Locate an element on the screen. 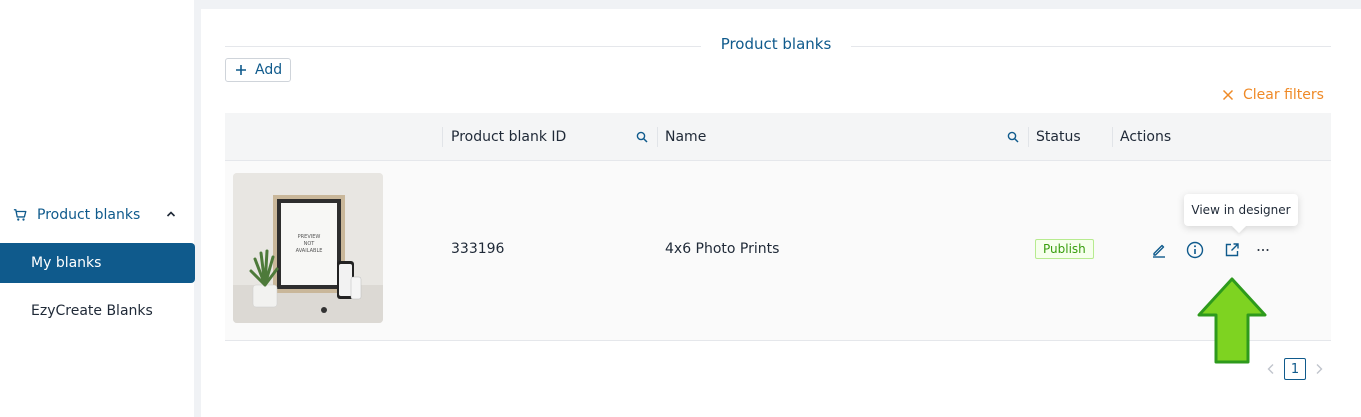  chevron-right-icon is located at coordinates (1319, 369).